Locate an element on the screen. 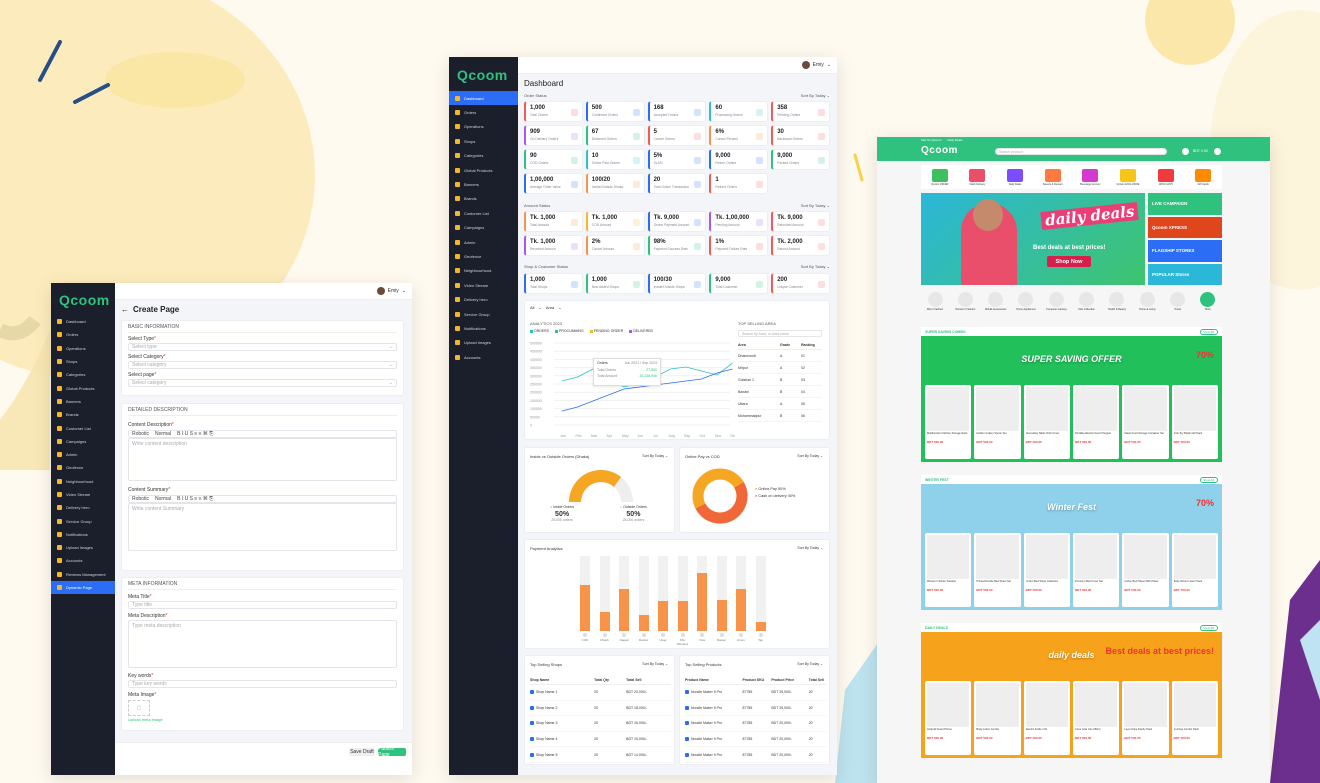  category-tile: Flash Delivery is located at coordinates (977, 177).